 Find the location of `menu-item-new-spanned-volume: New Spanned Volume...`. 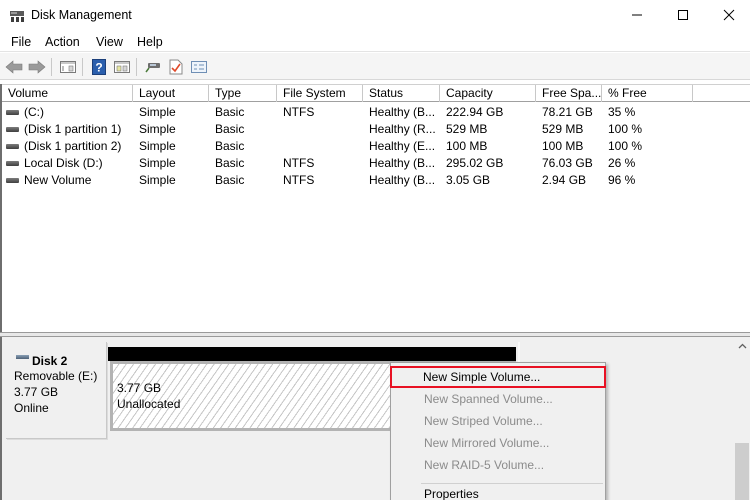

menu-item-new-spanned-volume: New Spanned Volume... is located at coordinates (498, 399).